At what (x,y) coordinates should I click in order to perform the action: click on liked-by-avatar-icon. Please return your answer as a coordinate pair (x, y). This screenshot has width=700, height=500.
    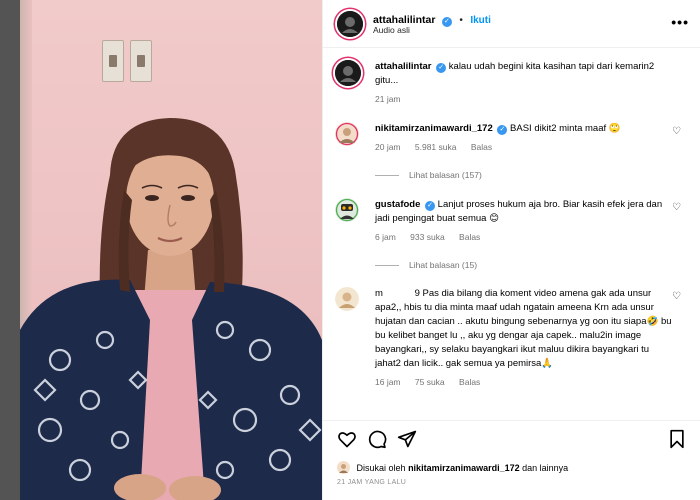
    Looking at the image, I should click on (343, 467).